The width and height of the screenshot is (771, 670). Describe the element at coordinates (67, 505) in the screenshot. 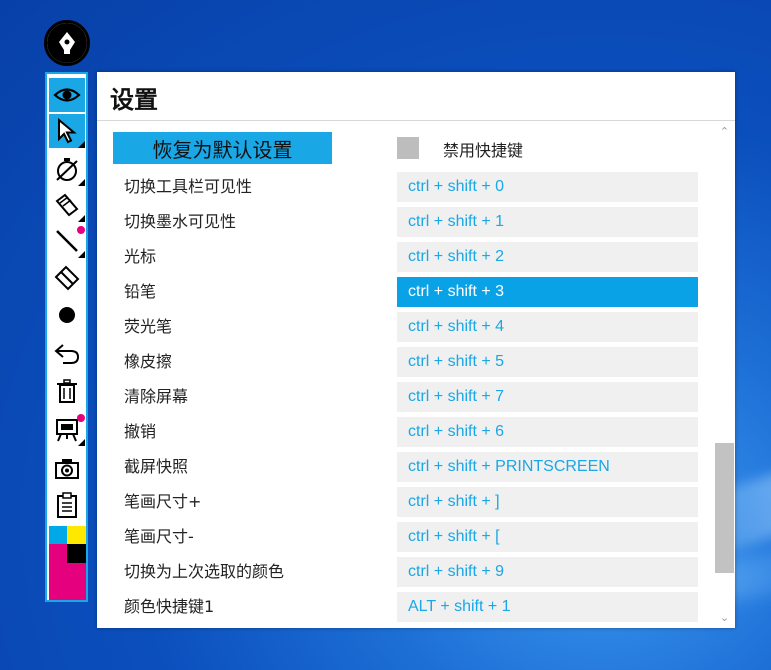

I see `clipboard-icon` at that location.